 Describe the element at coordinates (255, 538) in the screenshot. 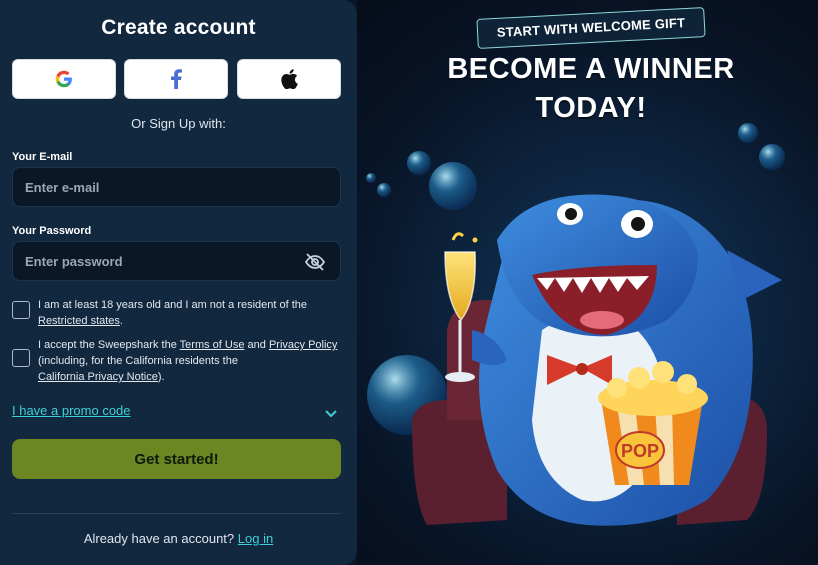

I see `login-link: Log in` at that location.